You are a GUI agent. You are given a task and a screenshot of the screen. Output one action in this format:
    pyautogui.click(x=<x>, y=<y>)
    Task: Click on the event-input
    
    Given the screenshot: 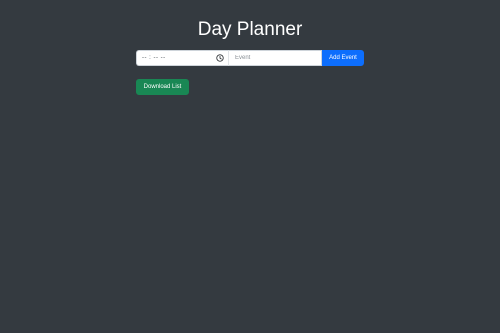 What is the action you would take?
    pyautogui.click(x=275, y=58)
    